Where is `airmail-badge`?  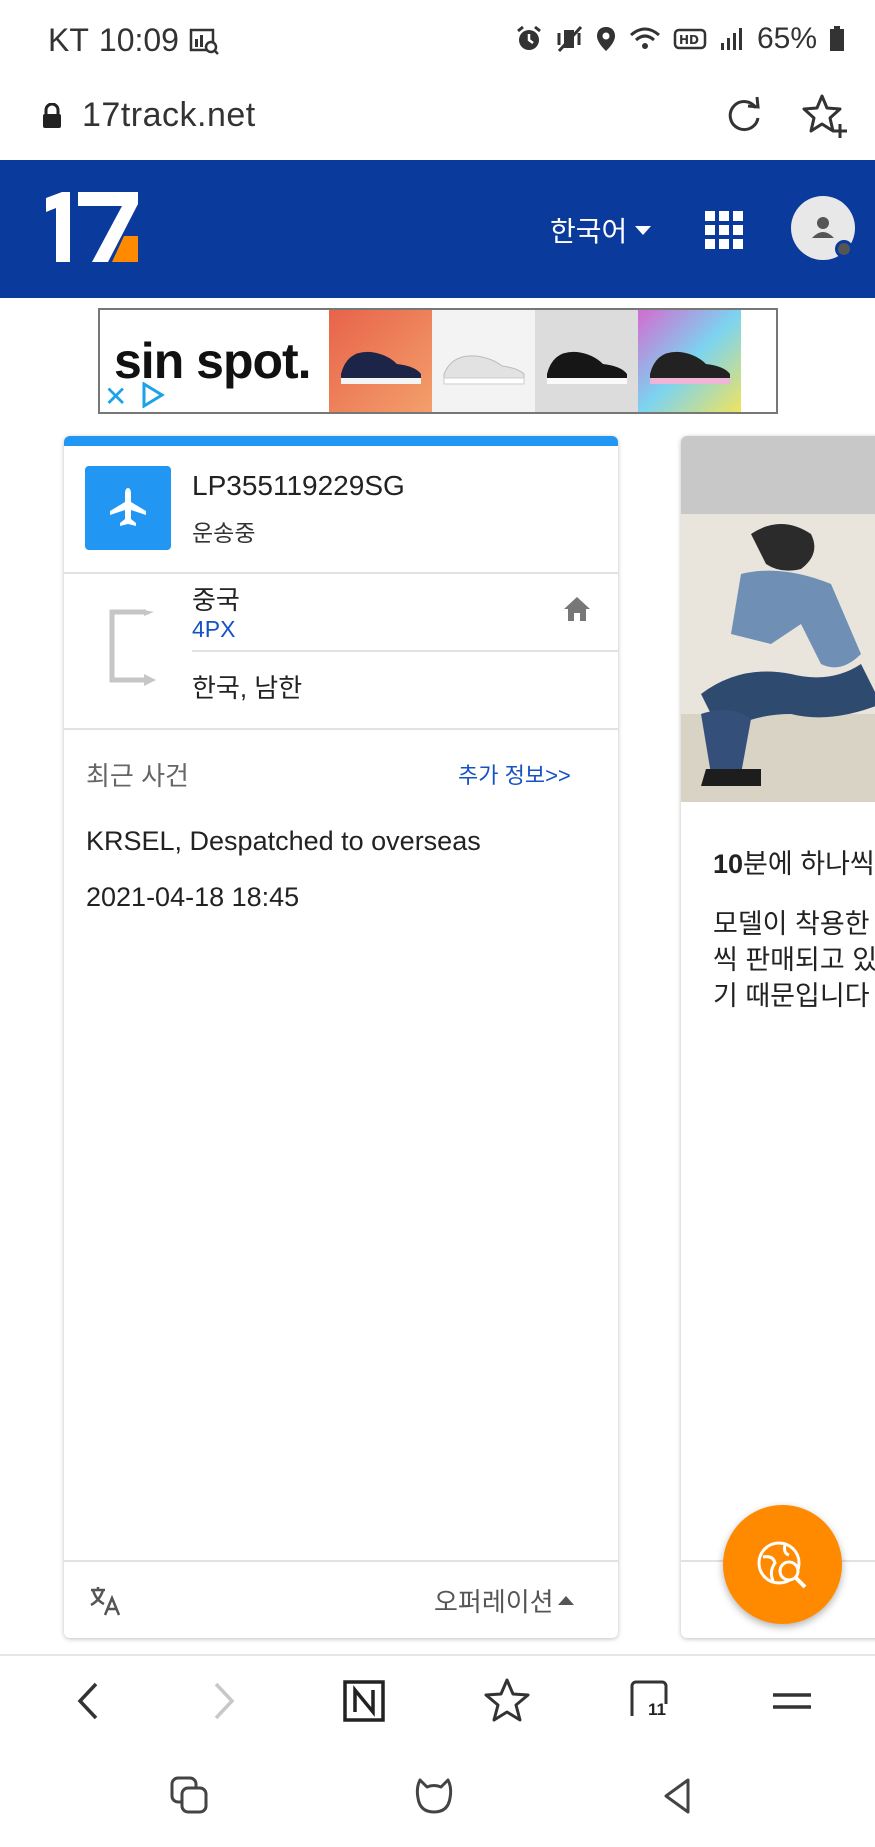 airmail-badge is located at coordinates (128, 508).